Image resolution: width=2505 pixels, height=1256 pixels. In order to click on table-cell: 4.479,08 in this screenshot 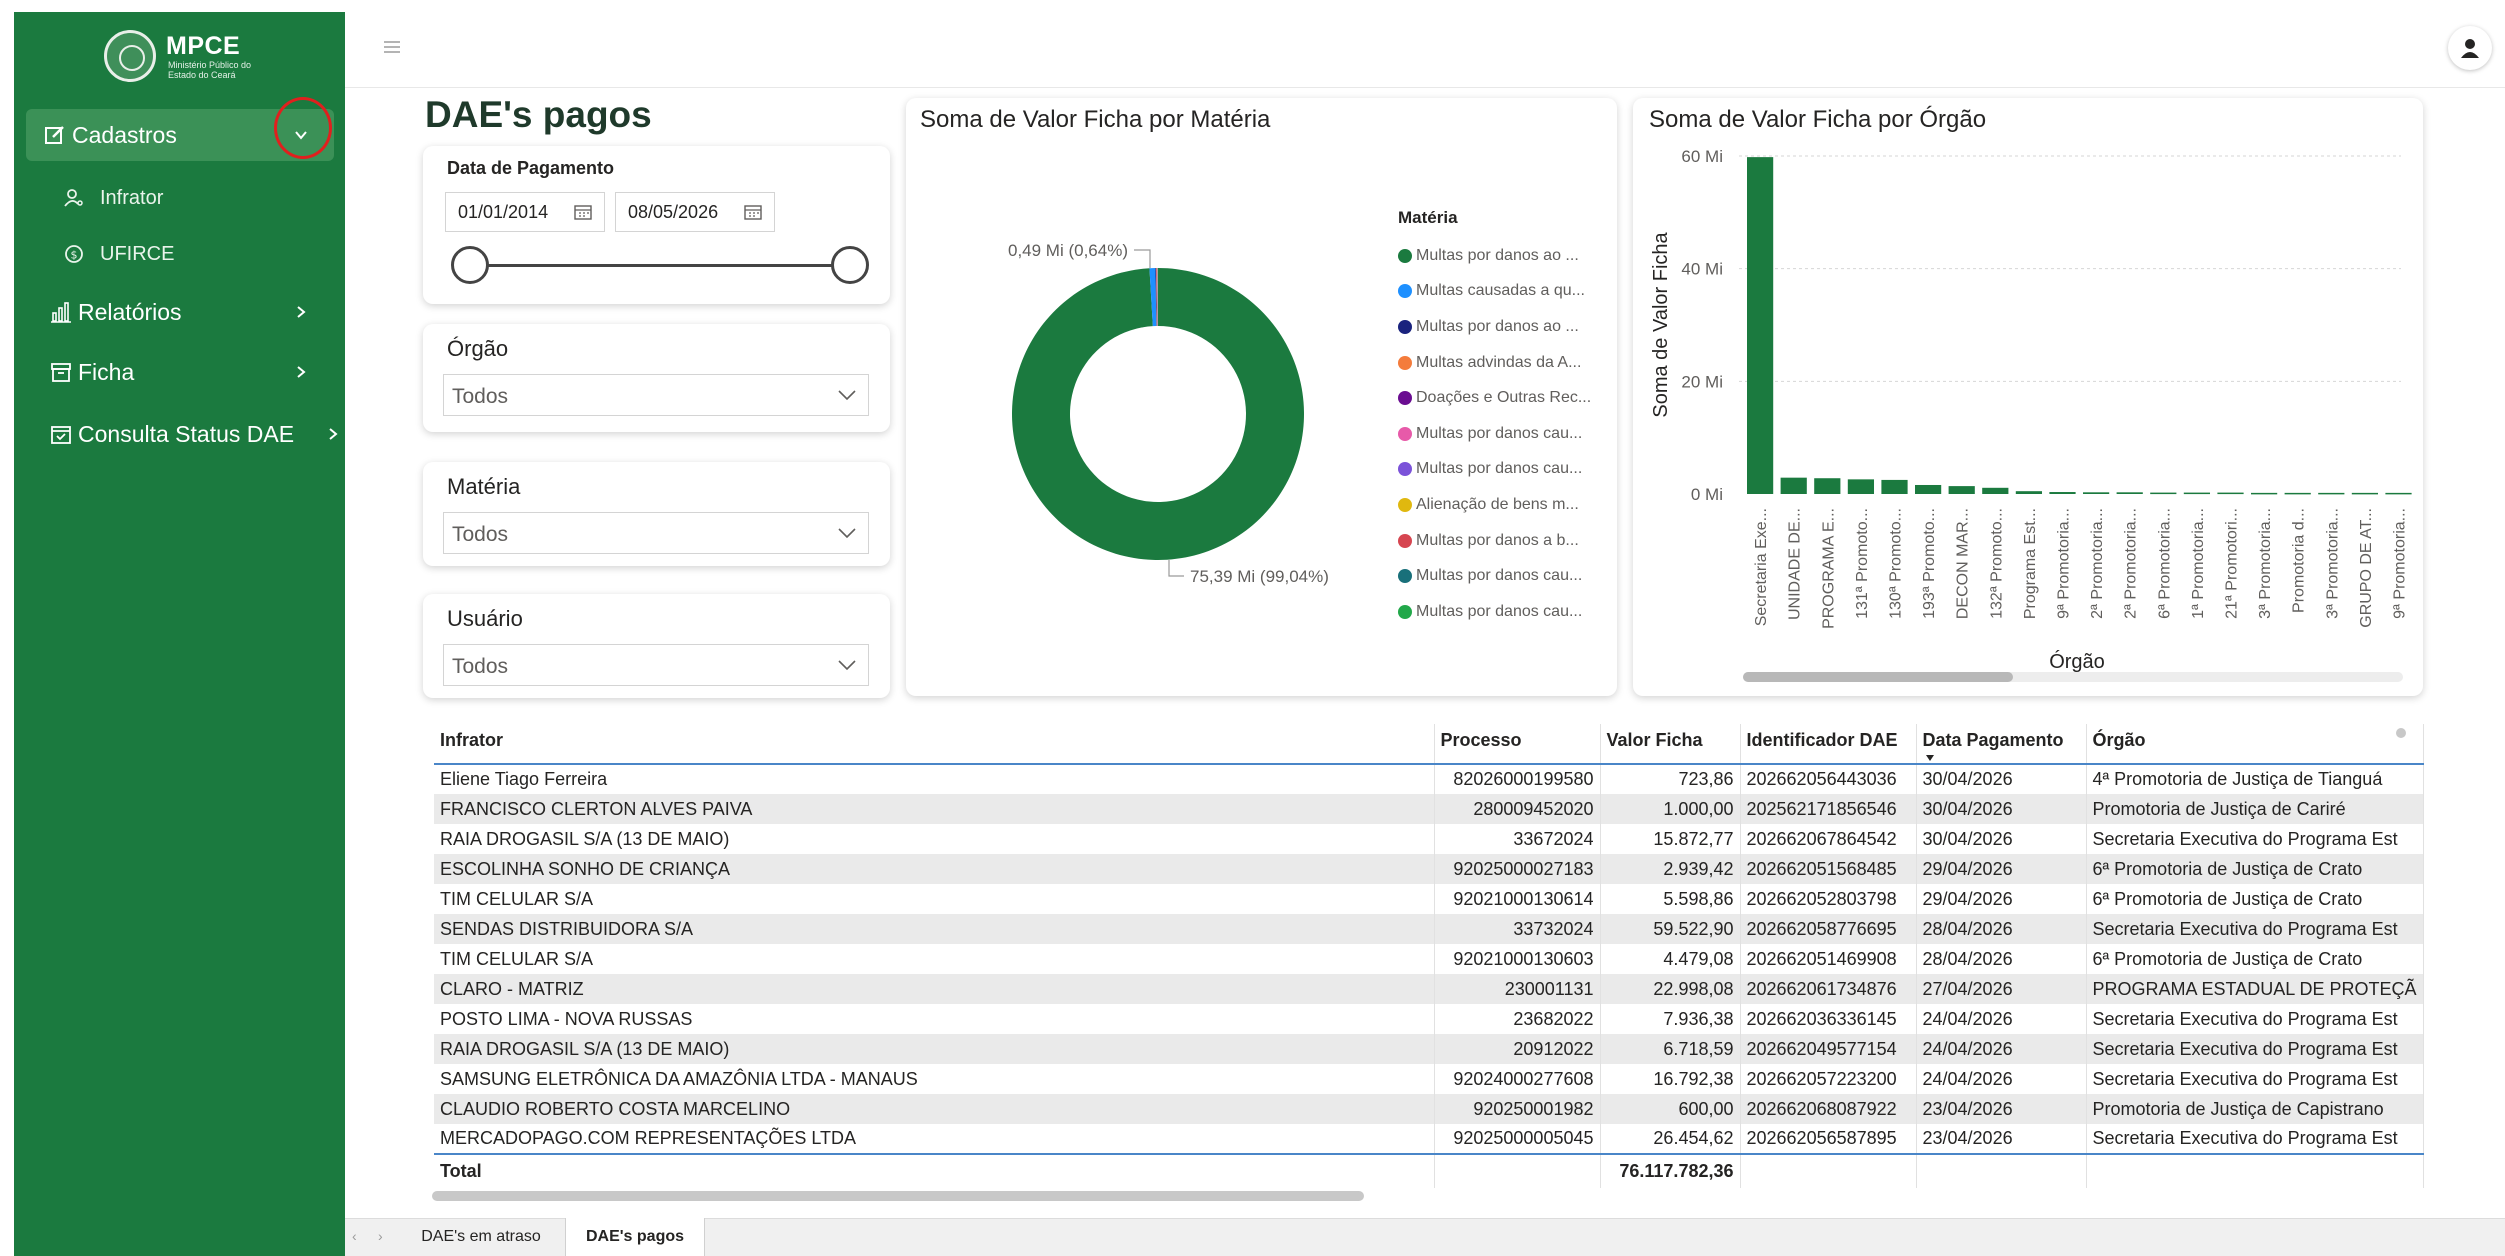, I will do `click(1670, 959)`.